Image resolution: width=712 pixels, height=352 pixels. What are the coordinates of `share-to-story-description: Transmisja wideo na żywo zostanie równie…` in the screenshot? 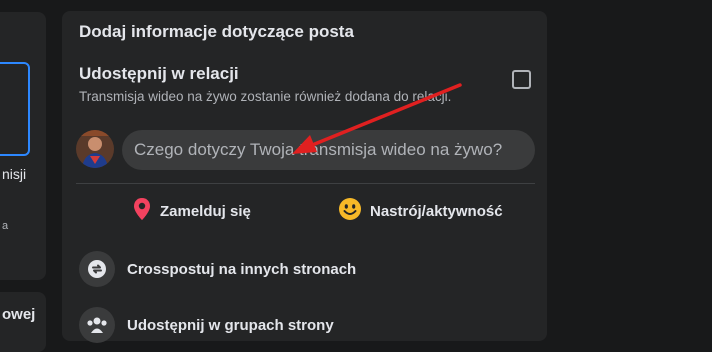 It's located at (265, 96).